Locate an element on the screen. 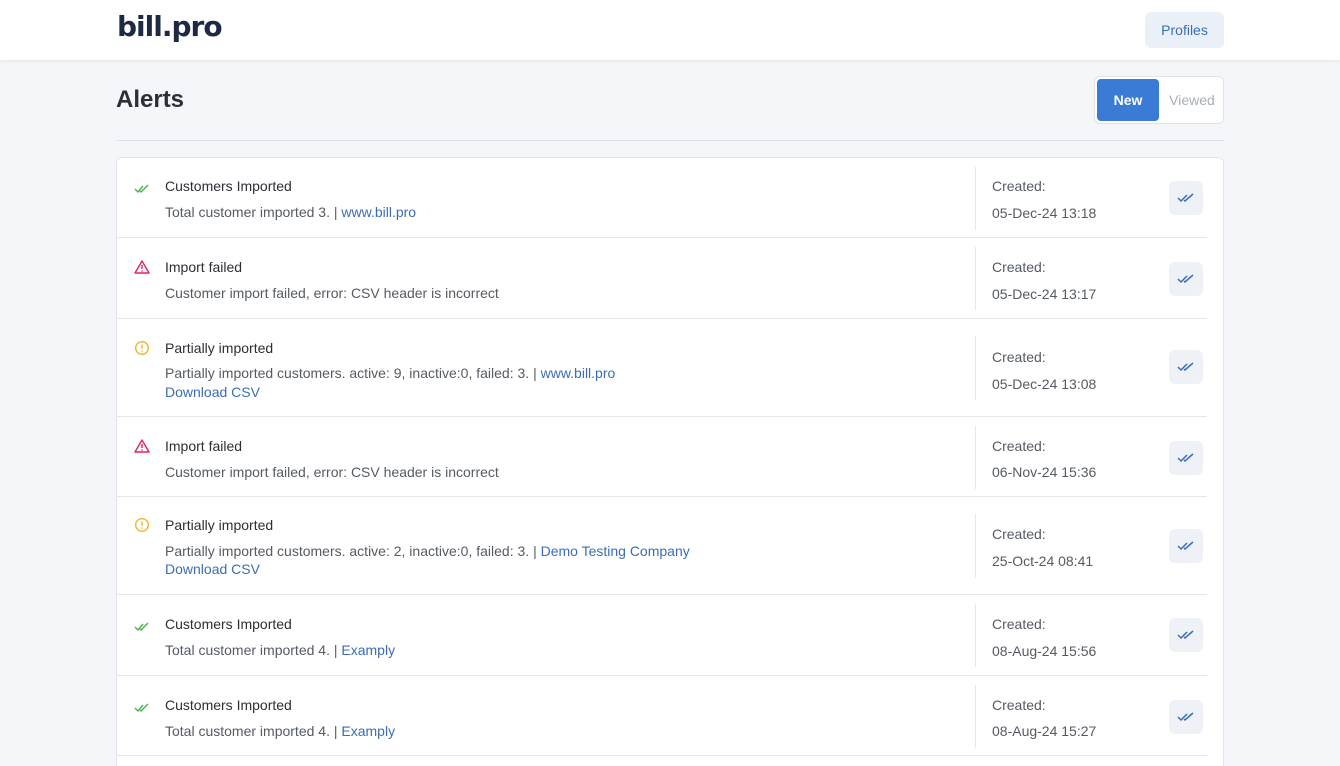  alert-link: Demo Testing Company is located at coordinates (615, 551).